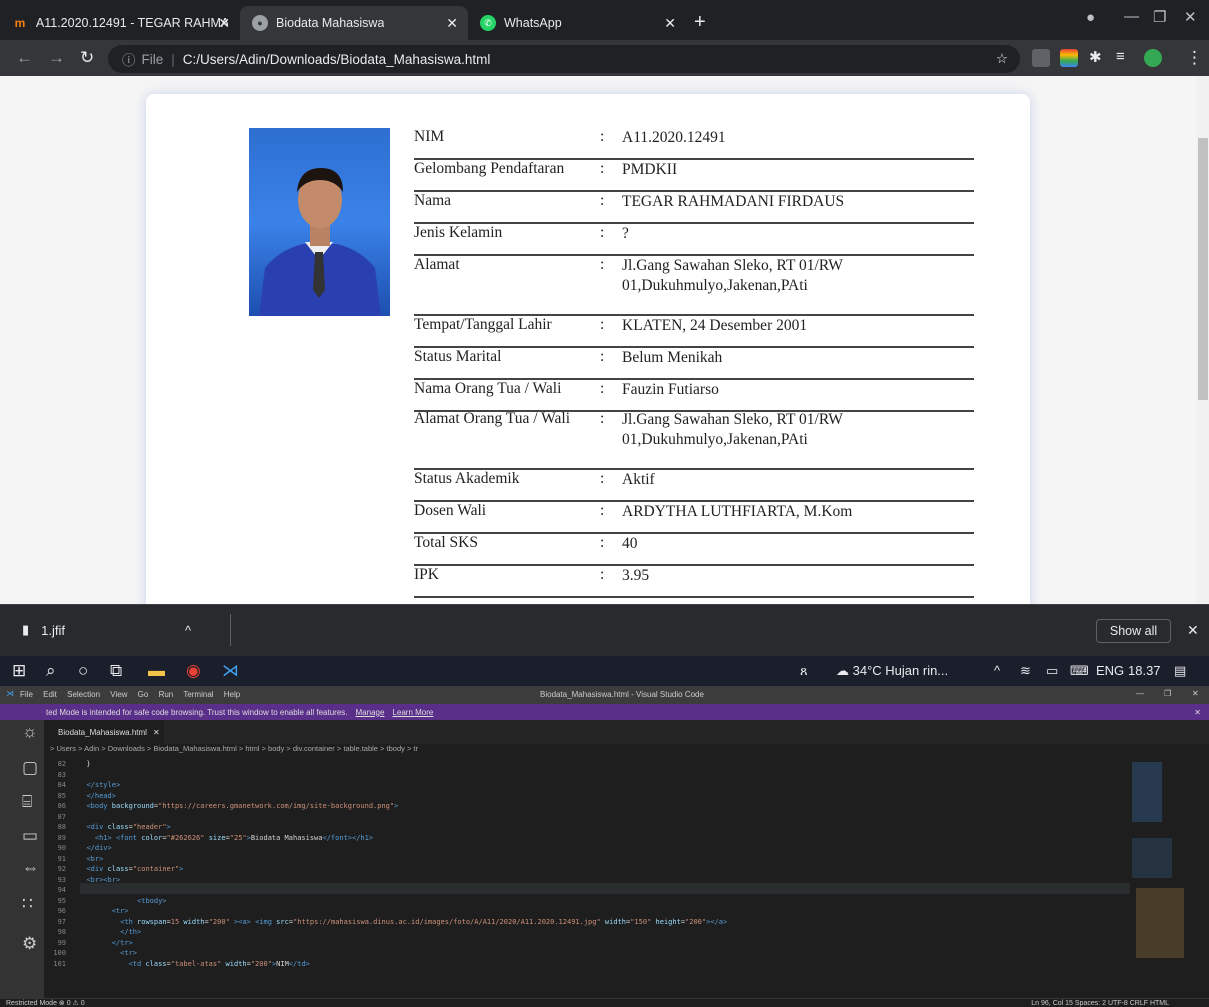  Describe the element at coordinates (370, 712) in the screenshot. I see `banner-manage-link: Manage` at that location.